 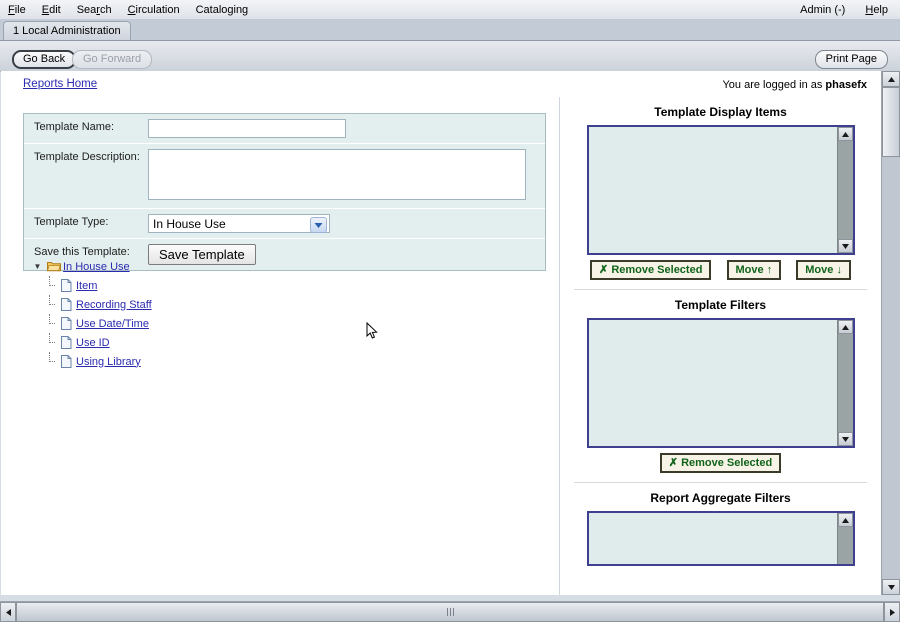 I want to click on template-filters-title: Template Filters, so click(x=720, y=305).